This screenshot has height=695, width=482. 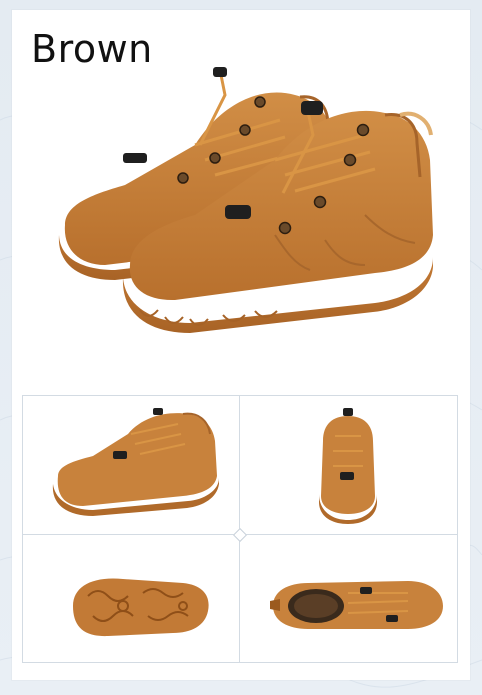 I want to click on grid-center-marker, so click(x=240, y=535).